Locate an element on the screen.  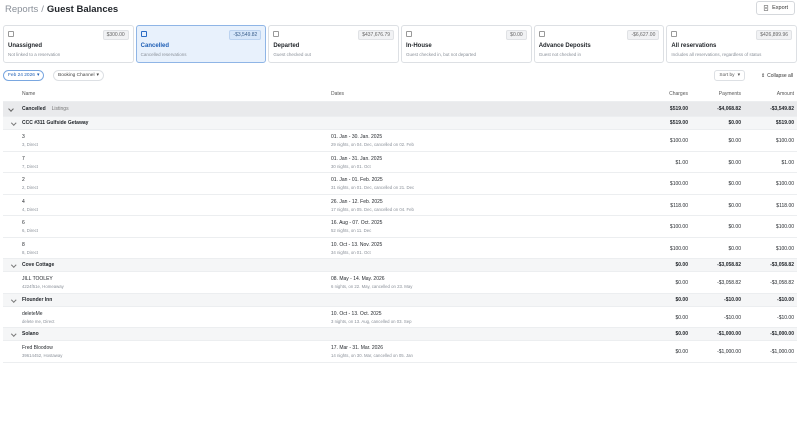
card-subtitle: Guest checked in, but not departed is located at coordinates (441, 54).